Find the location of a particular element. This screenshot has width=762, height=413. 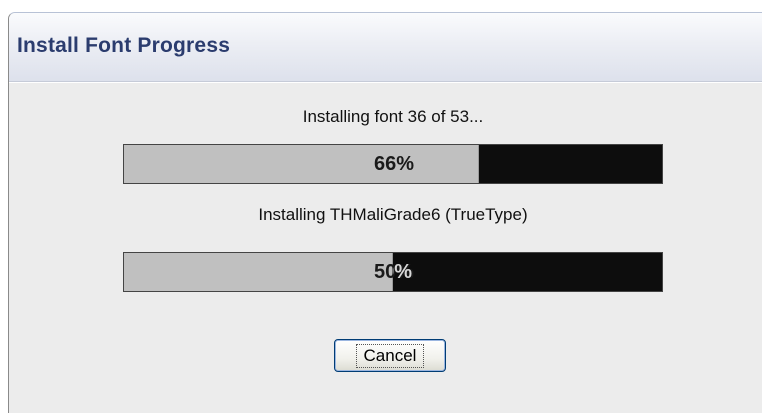

current-font-progress-bar: 50% 50% is located at coordinates (393, 272).